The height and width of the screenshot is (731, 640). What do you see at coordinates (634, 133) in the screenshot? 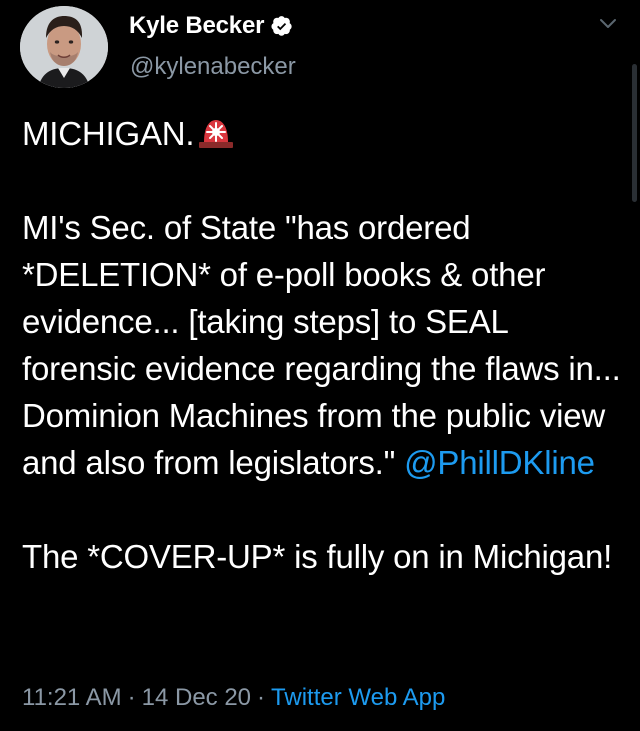
I see `scrollbar` at bounding box center [634, 133].